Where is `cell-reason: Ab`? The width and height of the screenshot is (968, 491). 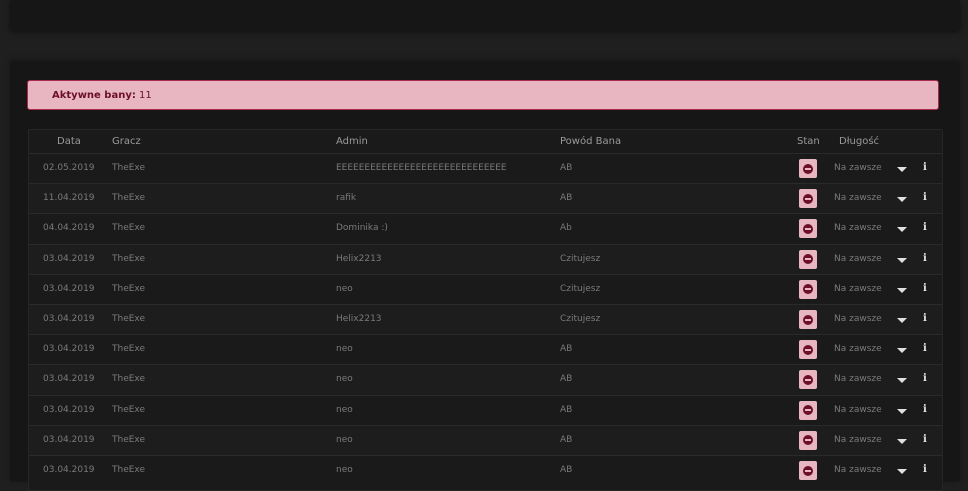
cell-reason: Ab is located at coordinates (566, 228).